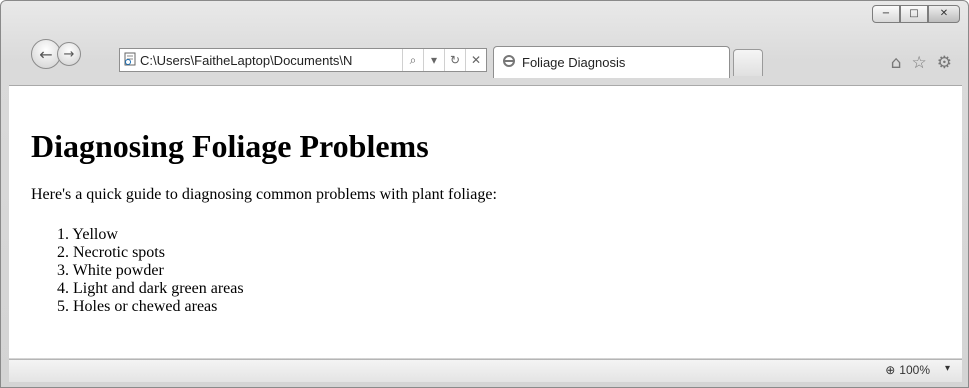  Describe the element at coordinates (56, 54) in the screenshot. I see `navigation-buttons: ← →` at that location.